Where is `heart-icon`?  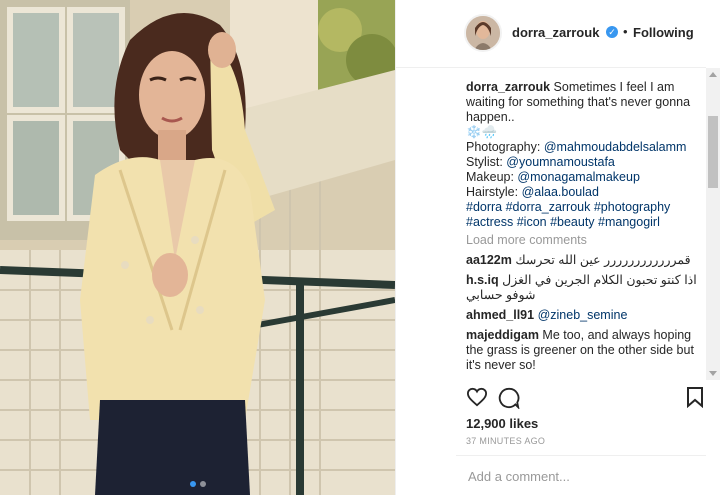
heart-icon is located at coordinates (477, 397).